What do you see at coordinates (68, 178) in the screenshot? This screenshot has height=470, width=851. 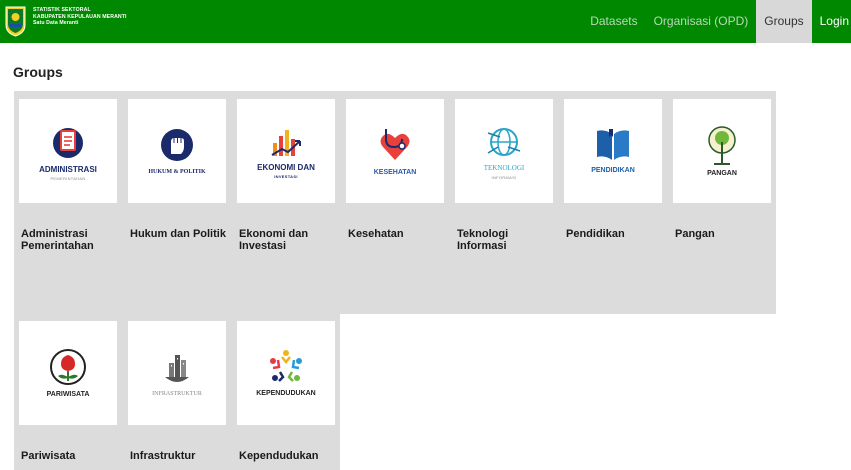 I see `logo-subtitle: PEMERINTAHAN` at bounding box center [68, 178].